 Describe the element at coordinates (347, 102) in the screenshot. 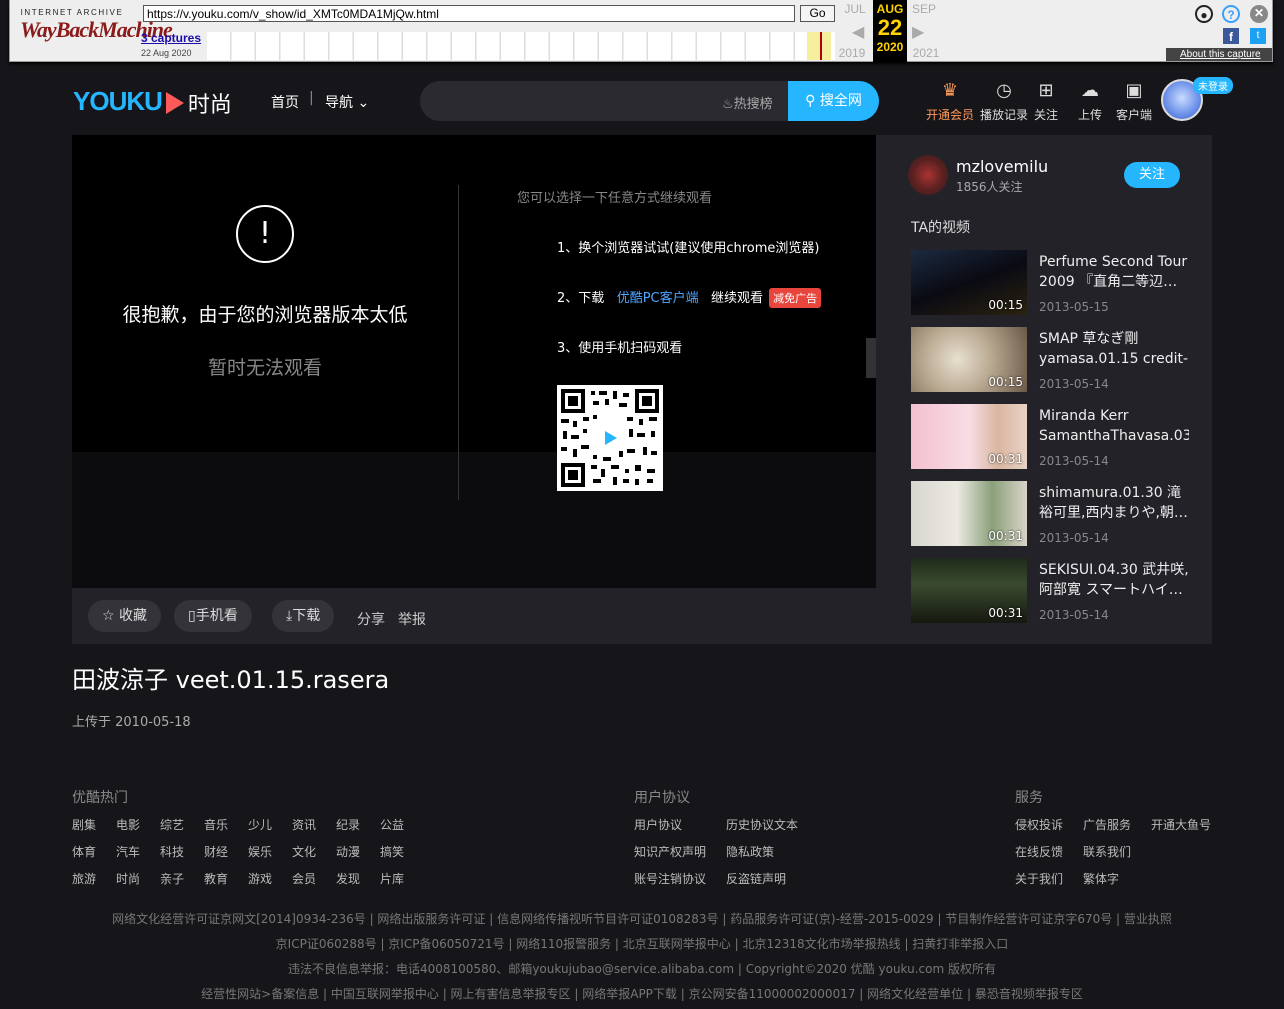

I see `nav-guide: 导航 ⌄` at that location.